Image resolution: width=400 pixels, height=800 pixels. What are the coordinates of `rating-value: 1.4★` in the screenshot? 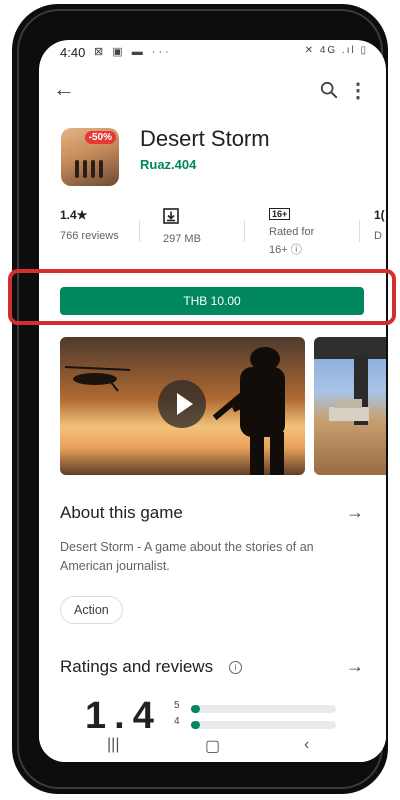 It's located at (74, 215).